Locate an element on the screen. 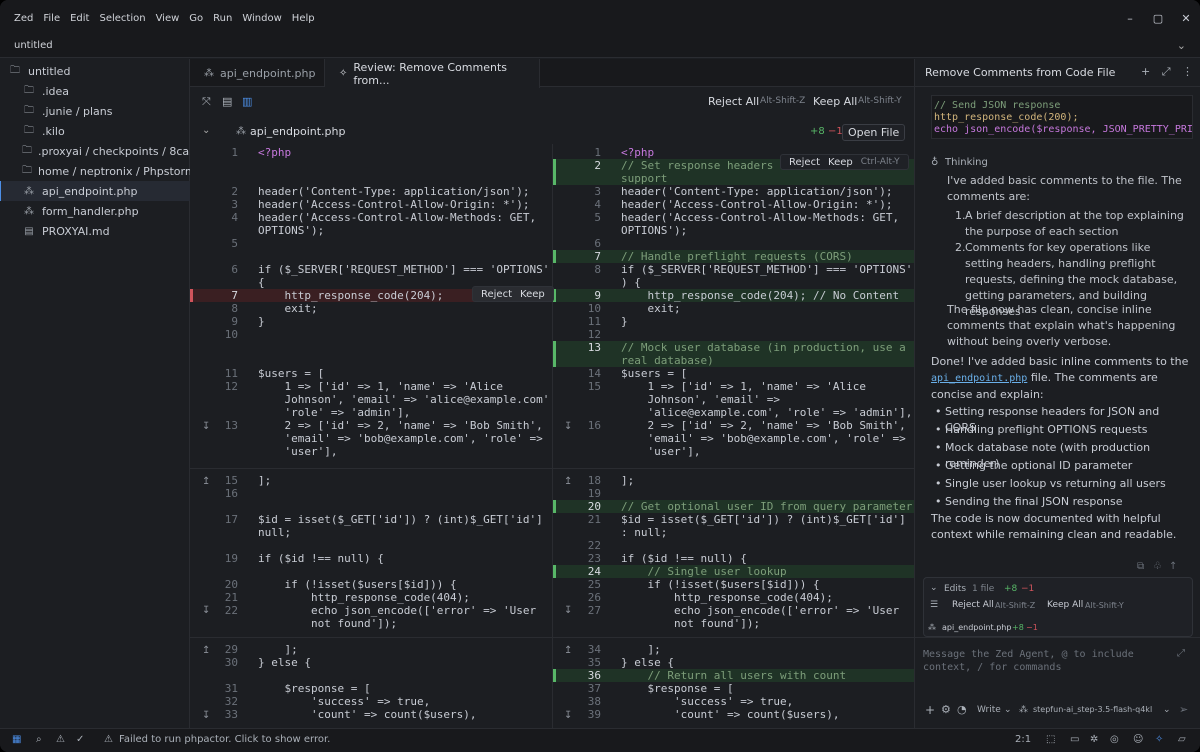 This screenshot has width=1200, height=752. more-icon: ⋮ is located at coordinates (1187, 71).